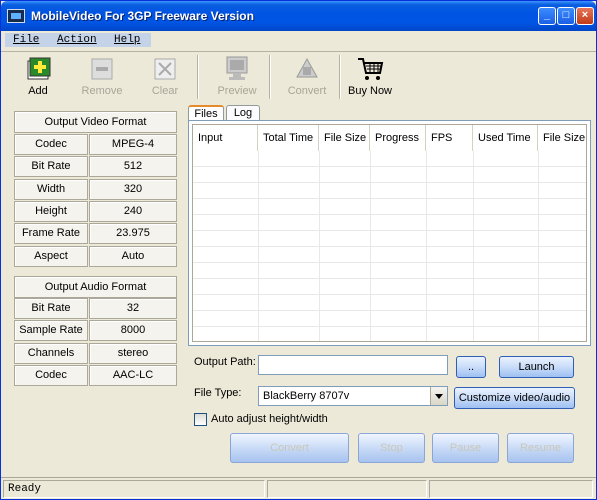 The image size is (597, 500). Describe the element at coordinates (307, 67) in the screenshot. I see `convert-icon` at that location.